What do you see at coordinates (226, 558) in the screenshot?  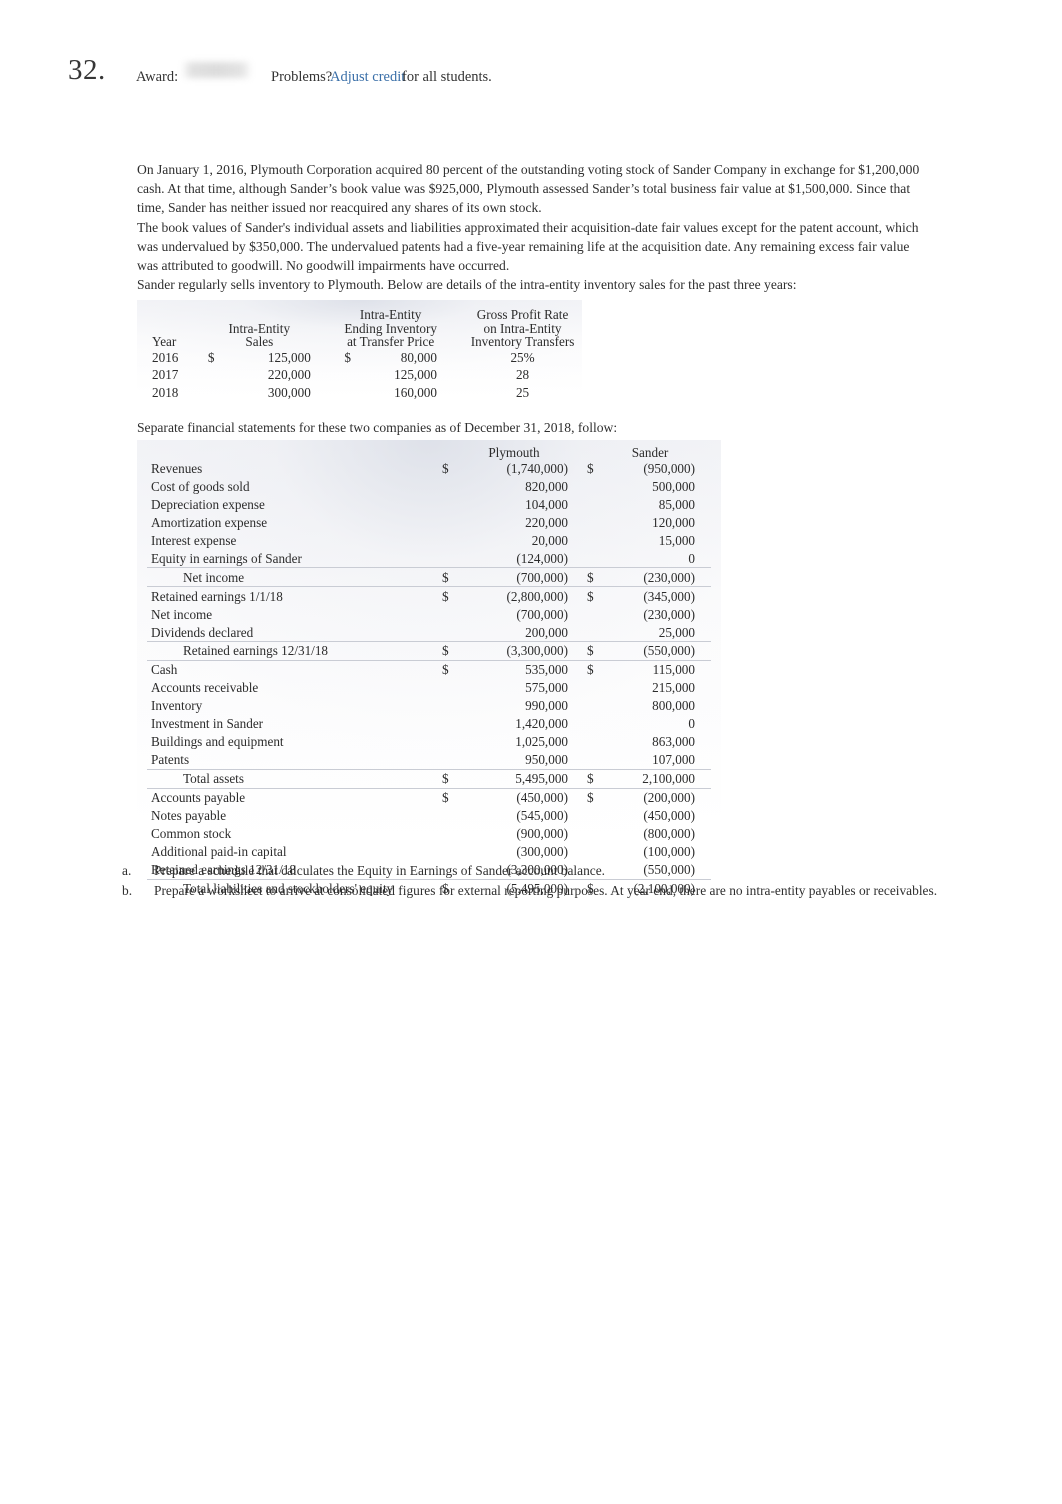 I see `cell-account-label: Equity in earnings of Sander` at bounding box center [226, 558].